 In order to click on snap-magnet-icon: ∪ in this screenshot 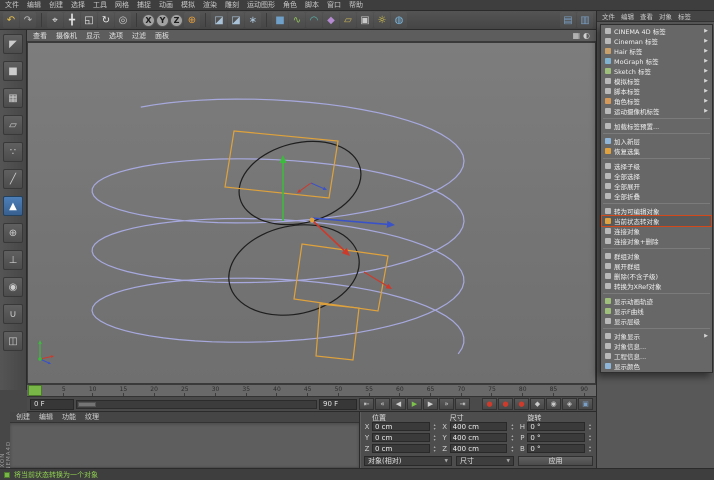, I will do `click(13, 314)`.